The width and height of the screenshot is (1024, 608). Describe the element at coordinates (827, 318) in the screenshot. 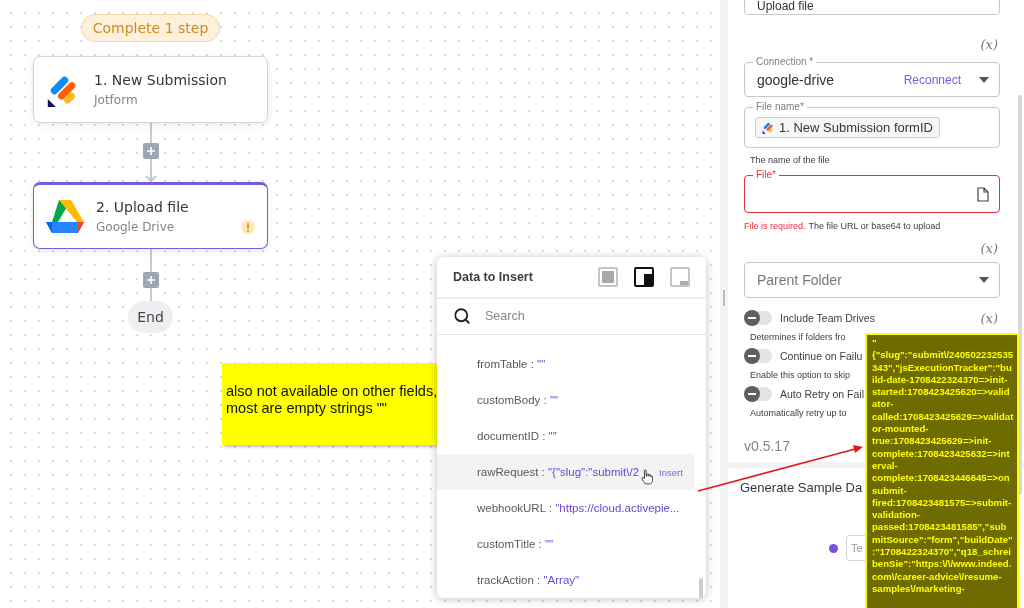

I see `toggle-label: Include Team Drives` at that location.